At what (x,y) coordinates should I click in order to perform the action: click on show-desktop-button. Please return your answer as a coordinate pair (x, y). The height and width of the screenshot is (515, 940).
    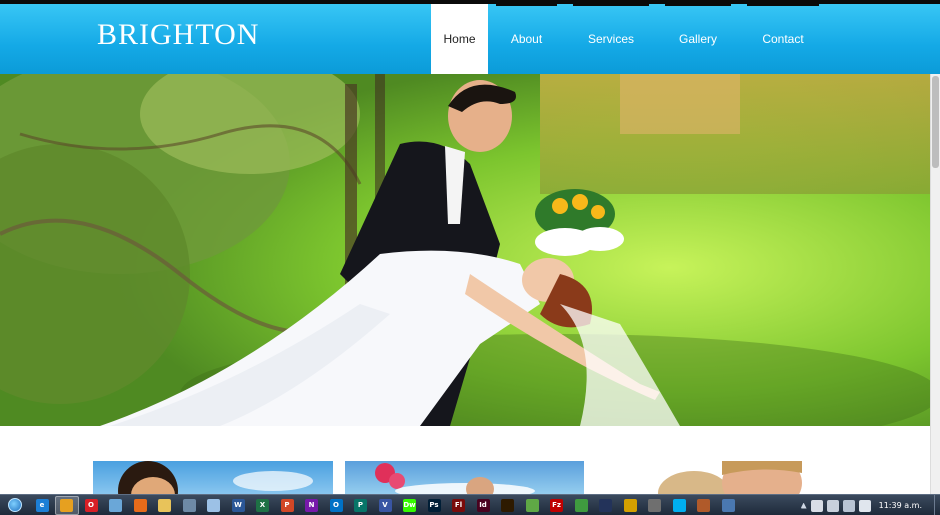
    Looking at the image, I should click on (937, 505).